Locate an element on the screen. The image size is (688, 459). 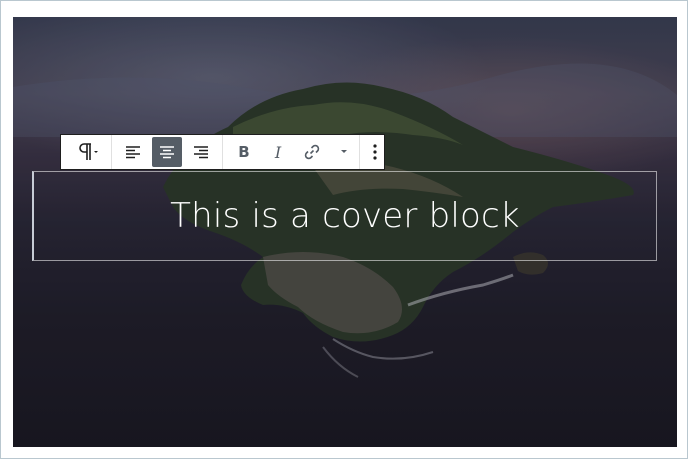
align-center-icon is located at coordinates (167, 152).